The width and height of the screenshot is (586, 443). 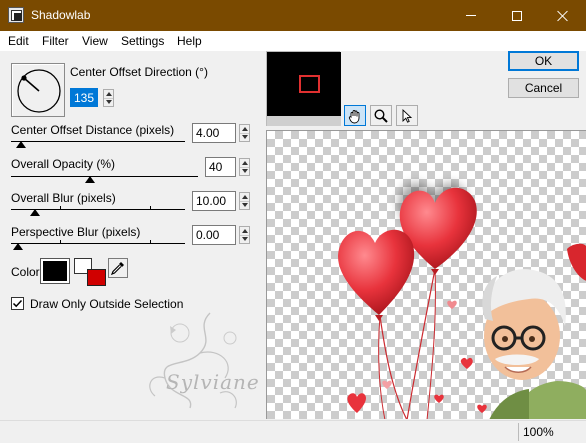 What do you see at coordinates (84, 97) in the screenshot?
I see `direction-input: 135` at bounding box center [84, 97].